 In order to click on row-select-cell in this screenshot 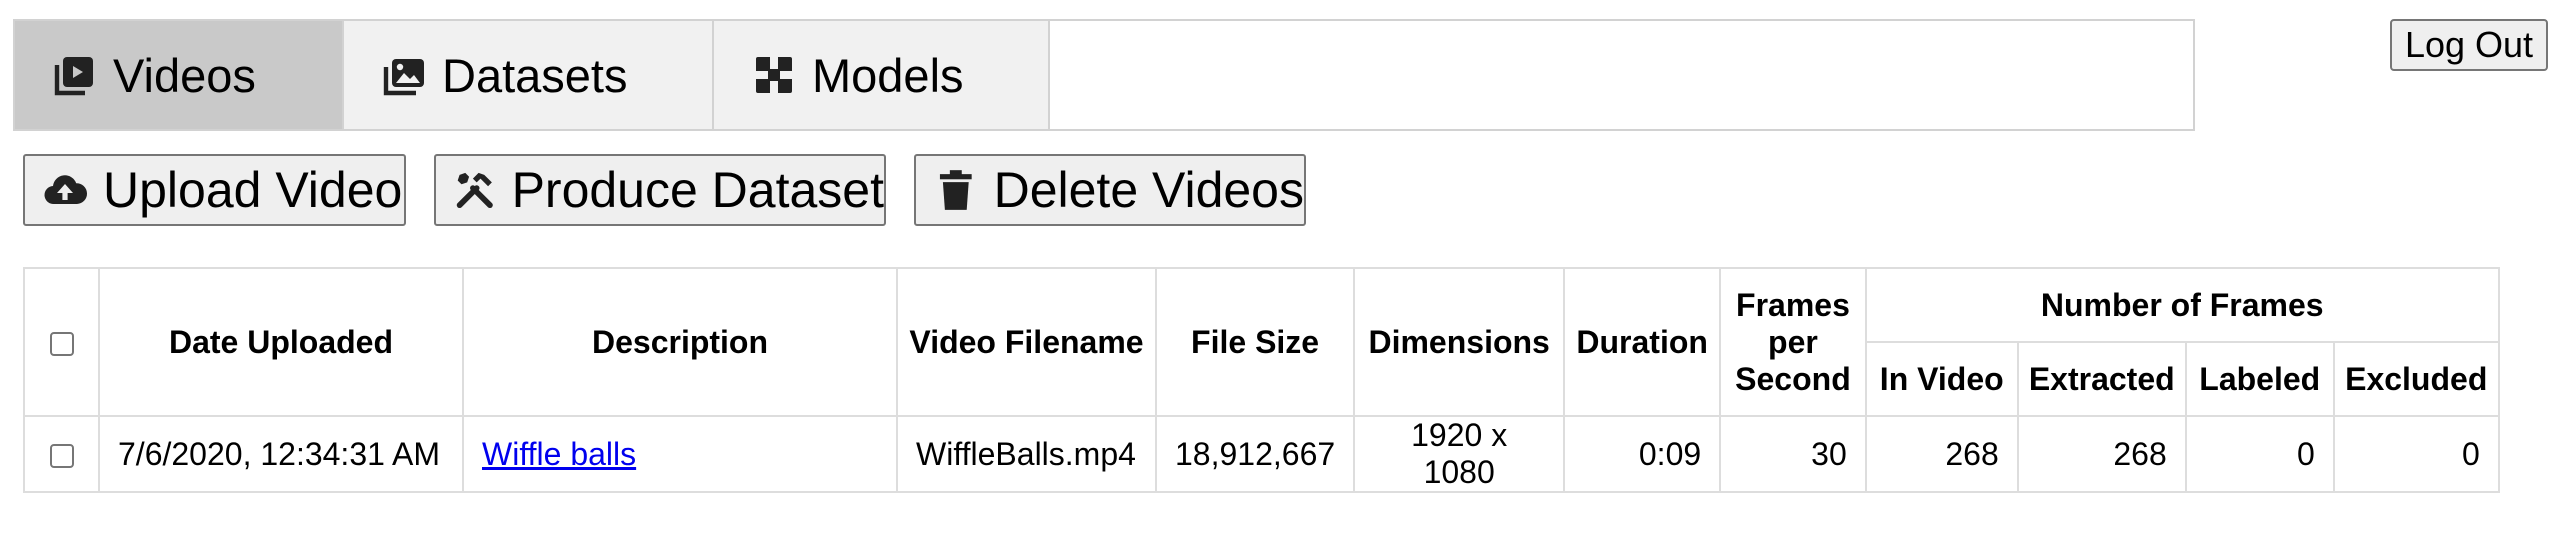, I will do `click(61, 454)`.